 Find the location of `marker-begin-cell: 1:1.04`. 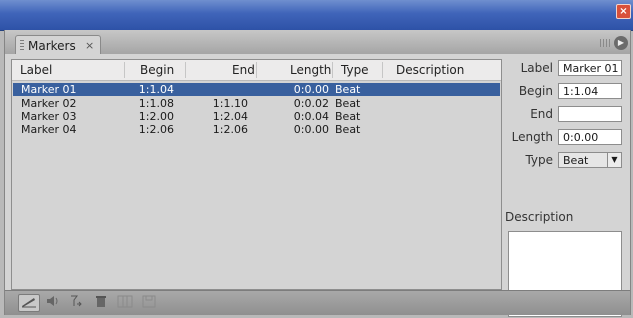

marker-begin-cell: 1:1.04 is located at coordinates (156, 89).